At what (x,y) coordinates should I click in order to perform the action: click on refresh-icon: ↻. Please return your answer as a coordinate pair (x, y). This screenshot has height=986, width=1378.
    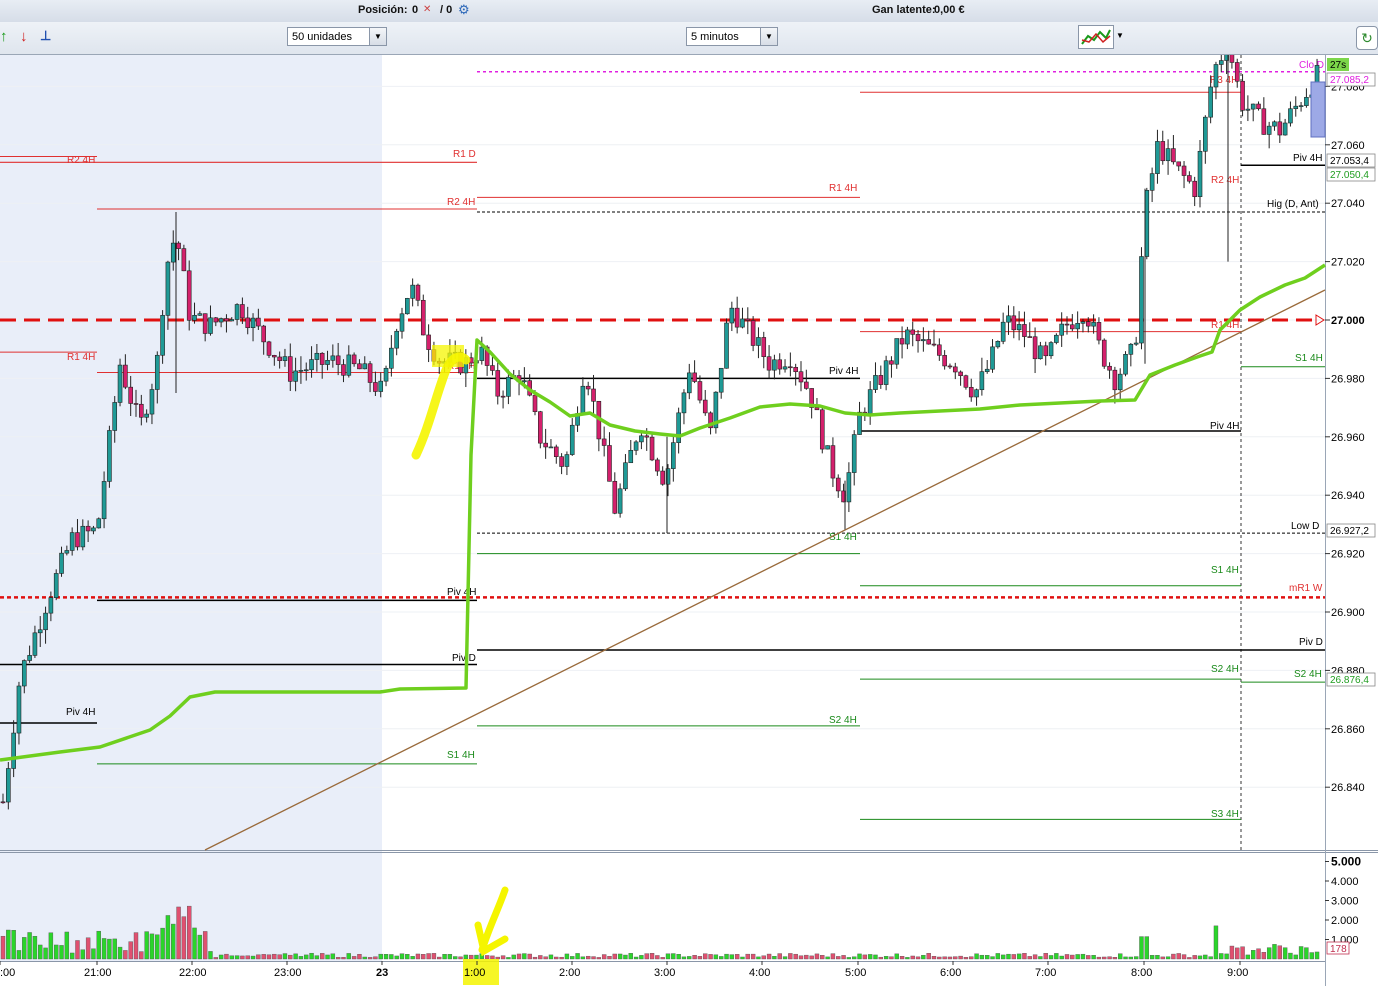
    Looking at the image, I should click on (1367, 38).